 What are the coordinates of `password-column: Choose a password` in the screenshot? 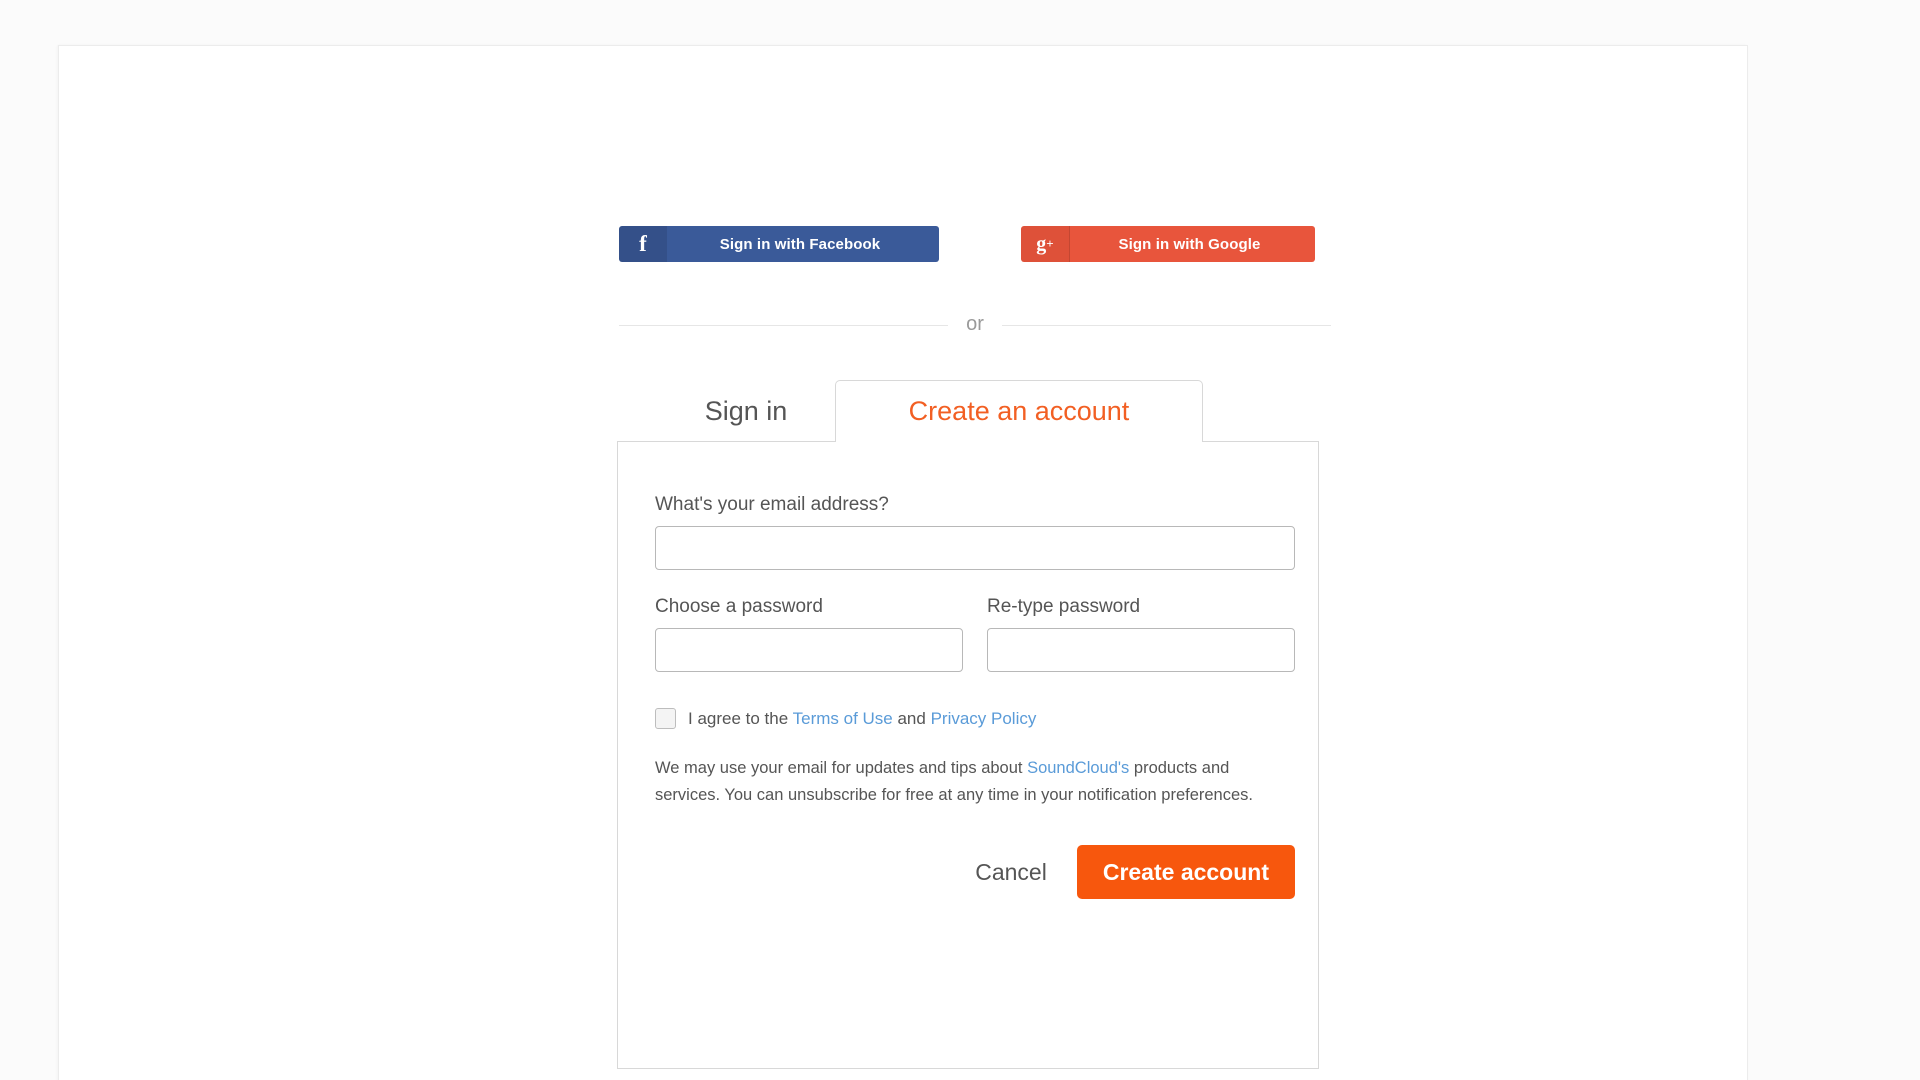 It's located at (809, 634).